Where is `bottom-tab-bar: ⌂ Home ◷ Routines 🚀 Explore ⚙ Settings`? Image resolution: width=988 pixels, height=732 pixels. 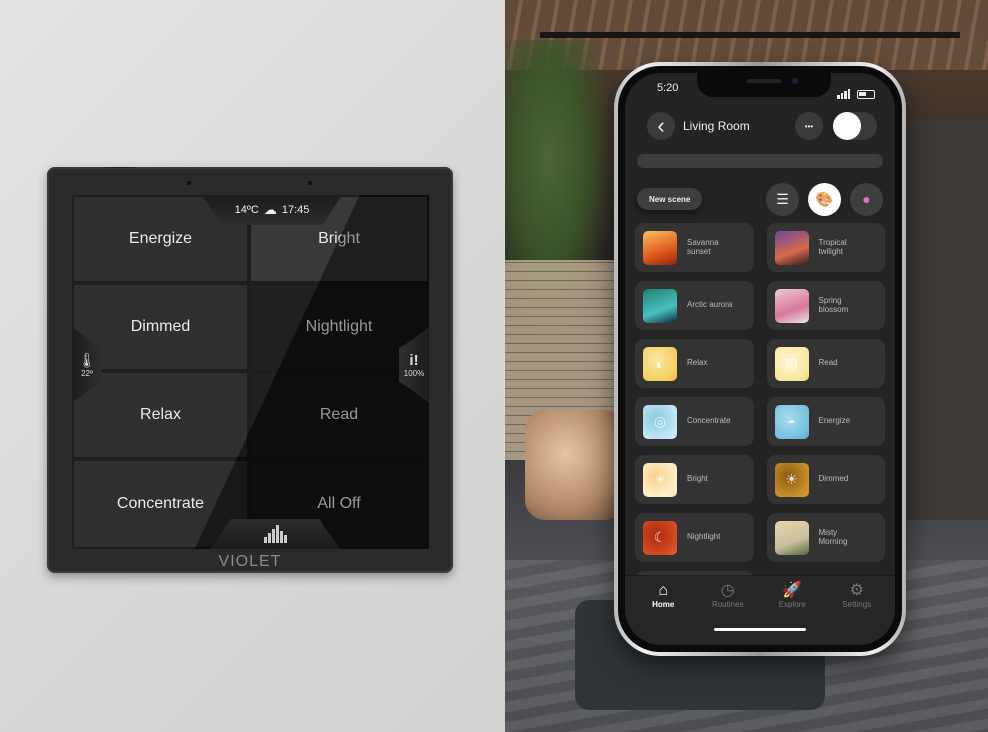
bottom-tab-bar: ⌂ Home ◷ Routines 🚀 Explore ⚙ Settings is located at coordinates (760, 610).